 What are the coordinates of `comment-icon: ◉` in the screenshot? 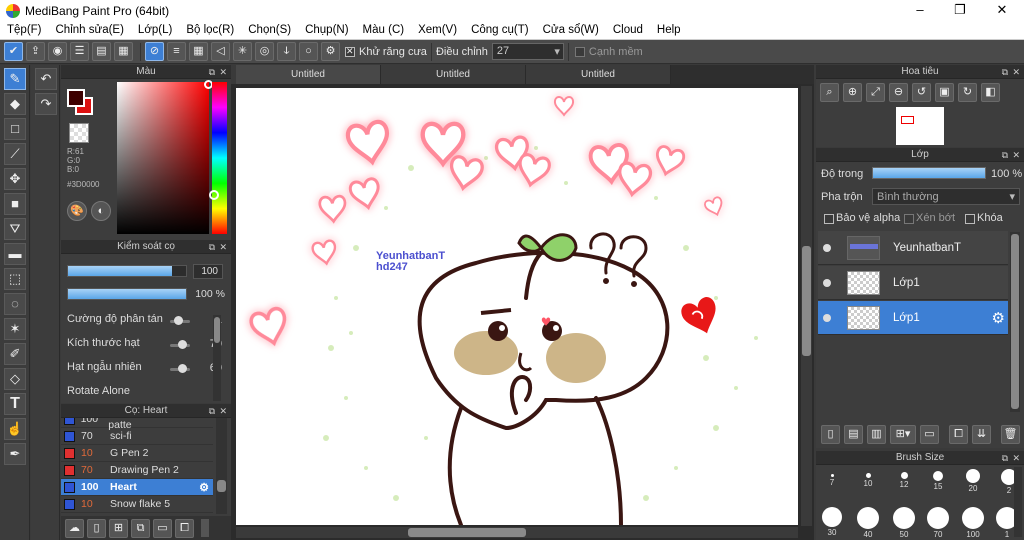 It's located at (57, 51).